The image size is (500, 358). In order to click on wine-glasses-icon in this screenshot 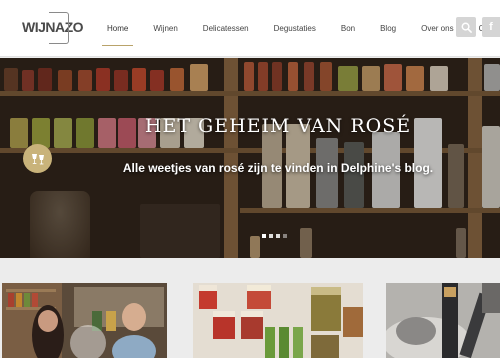, I will do `click(37, 158)`.